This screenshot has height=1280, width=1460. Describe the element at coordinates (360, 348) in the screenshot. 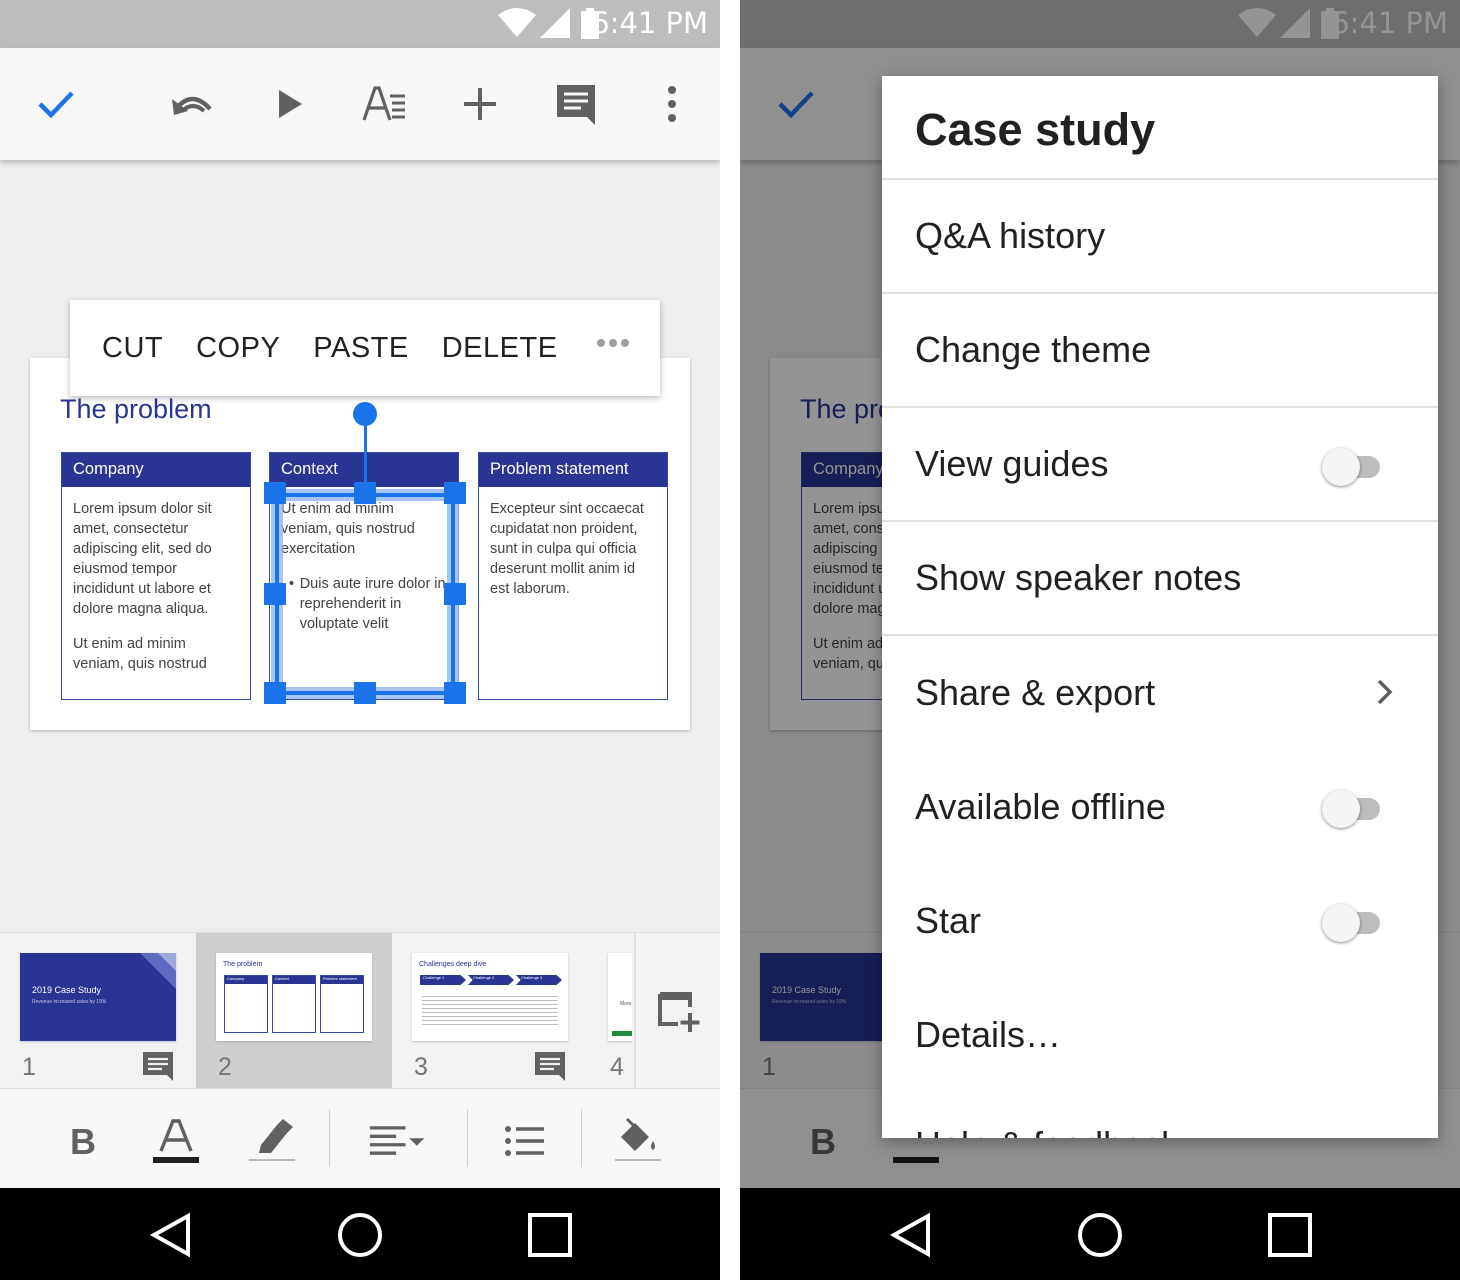

I see `paste-menu-item: PASTE` at that location.